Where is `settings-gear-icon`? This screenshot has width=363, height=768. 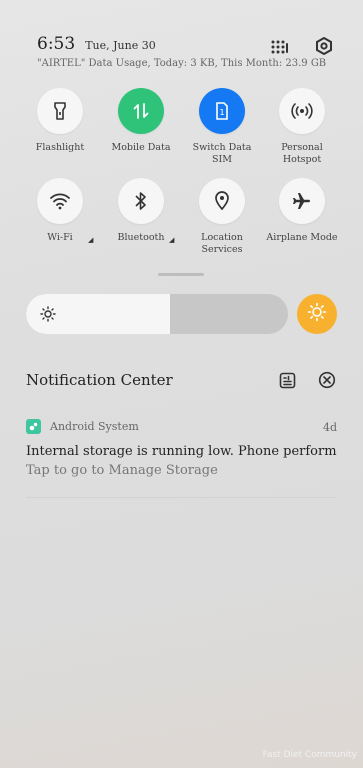 settings-gear-icon is located at coordinates (324, 47).